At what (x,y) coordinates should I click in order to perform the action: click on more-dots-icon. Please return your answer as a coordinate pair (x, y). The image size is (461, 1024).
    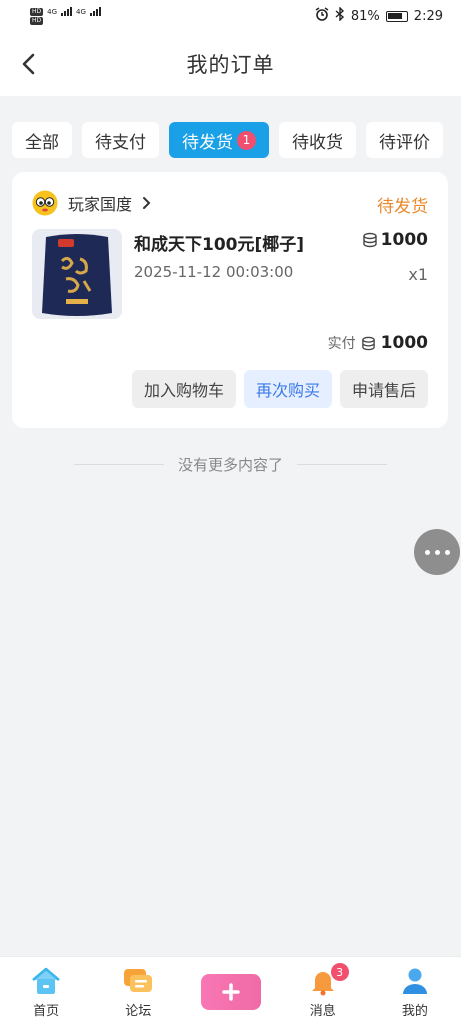
    Looking at the image, I should click on (427, 552).